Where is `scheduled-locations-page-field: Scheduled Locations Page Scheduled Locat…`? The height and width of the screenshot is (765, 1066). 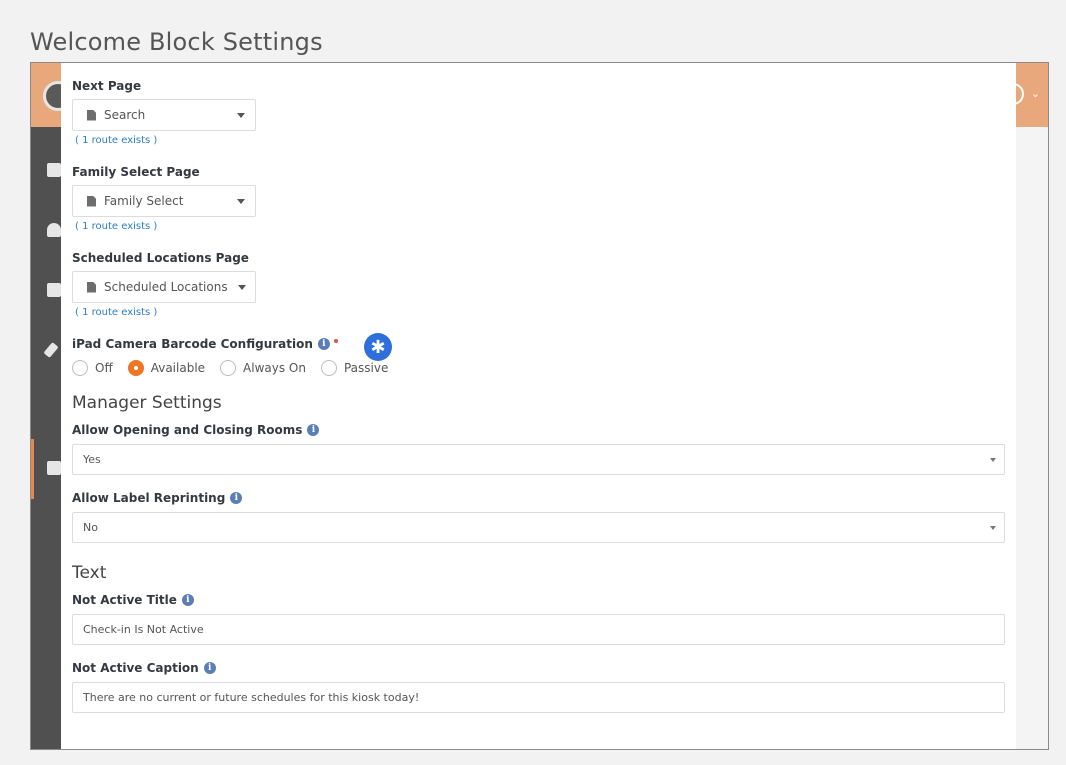
scheduled-locations-page-field: Scheduled Locations Page Scheduled Locat… is located at coordinates (538, 285).